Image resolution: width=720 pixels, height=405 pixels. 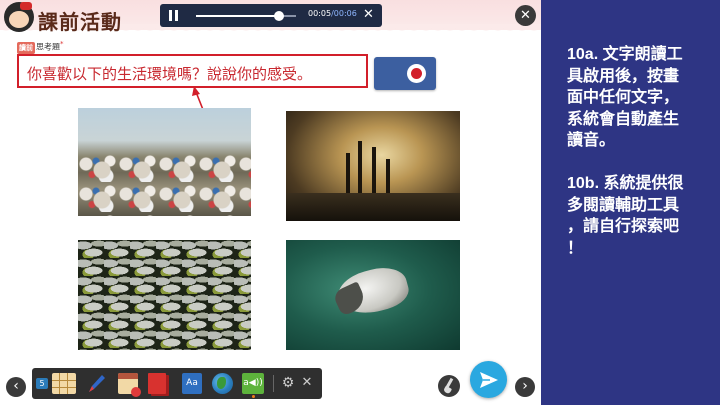 I want to click on tool-bar: 5 Aa a◀)) ⚙ ✕, so click(x=177, y=383).